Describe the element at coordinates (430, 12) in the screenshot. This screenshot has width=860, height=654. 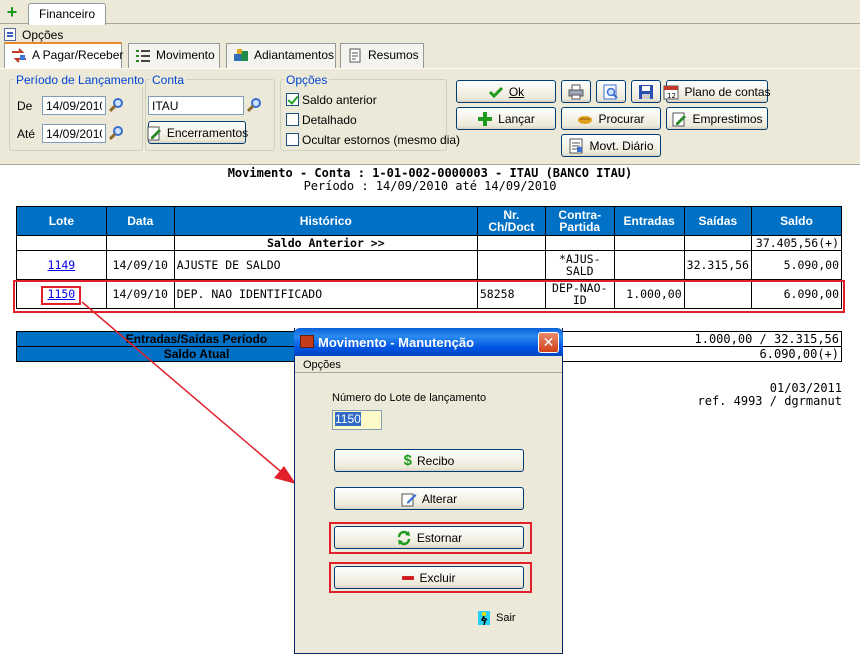
I see `top-tab-bar` at that location.